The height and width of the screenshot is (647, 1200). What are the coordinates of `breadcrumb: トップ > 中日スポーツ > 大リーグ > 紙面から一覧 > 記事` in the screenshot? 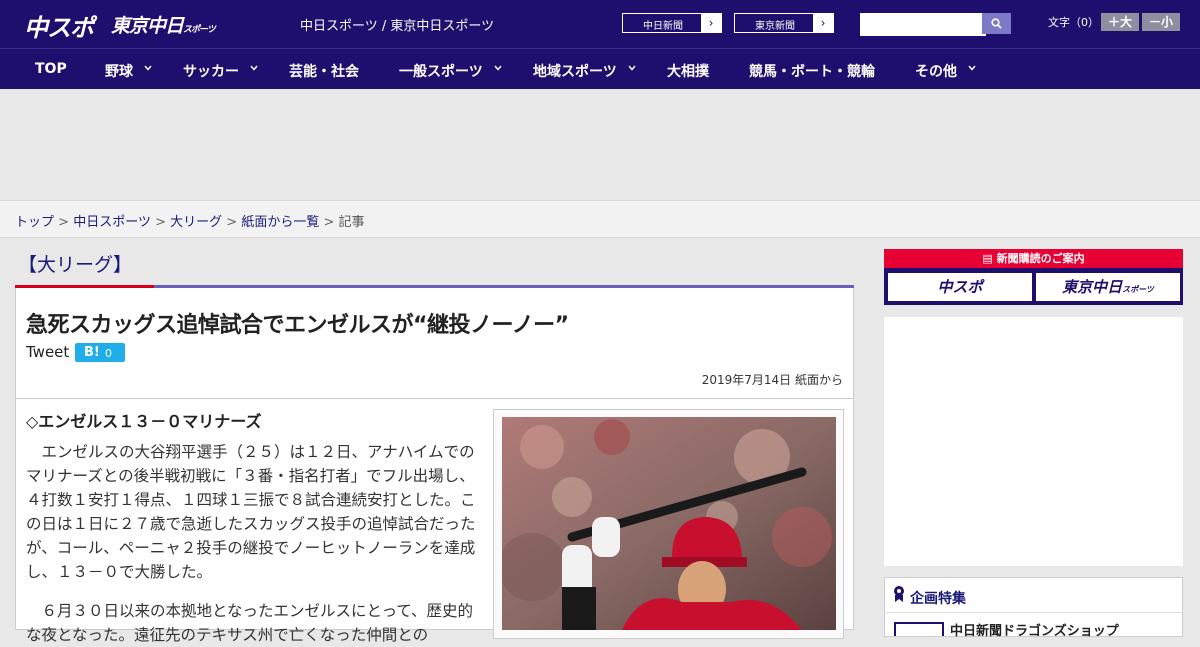 It's located at (600, 219).